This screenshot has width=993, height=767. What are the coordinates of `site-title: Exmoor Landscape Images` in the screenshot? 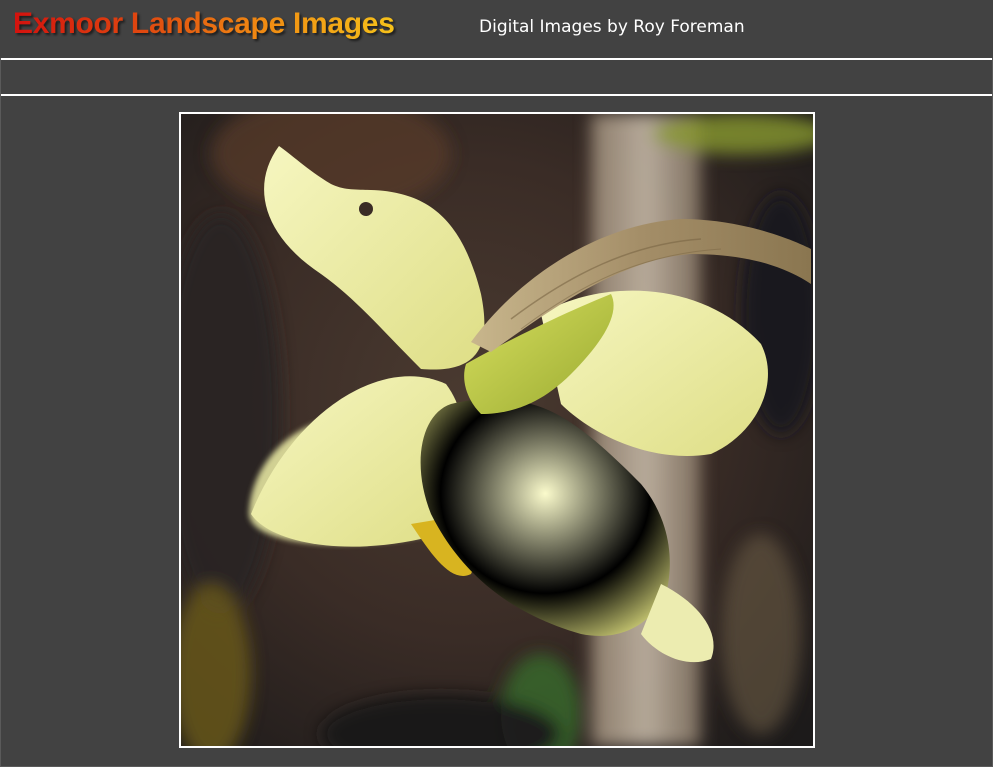 It's located at (204, 24).